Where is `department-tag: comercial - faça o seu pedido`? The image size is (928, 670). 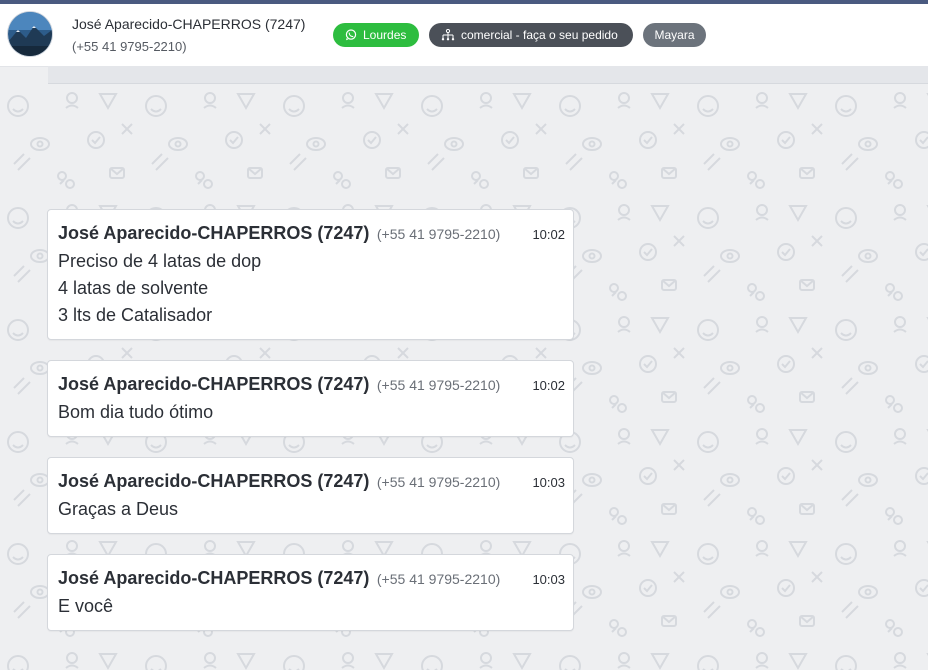 department-tag: comercial - faça o seu pedido is located at coordinates (531, 35).